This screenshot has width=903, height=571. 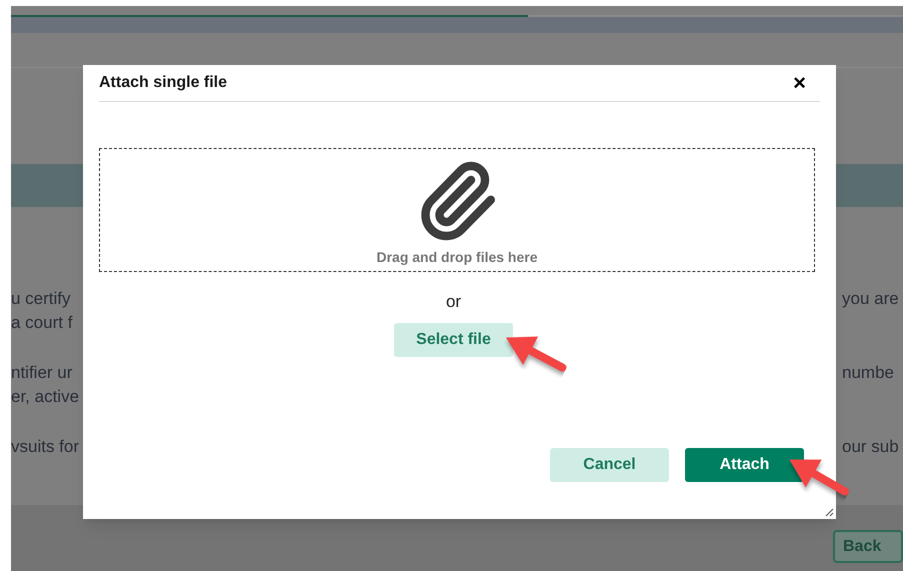 I want to click on body-text: ntifier ur, so click(x=42, y=373).